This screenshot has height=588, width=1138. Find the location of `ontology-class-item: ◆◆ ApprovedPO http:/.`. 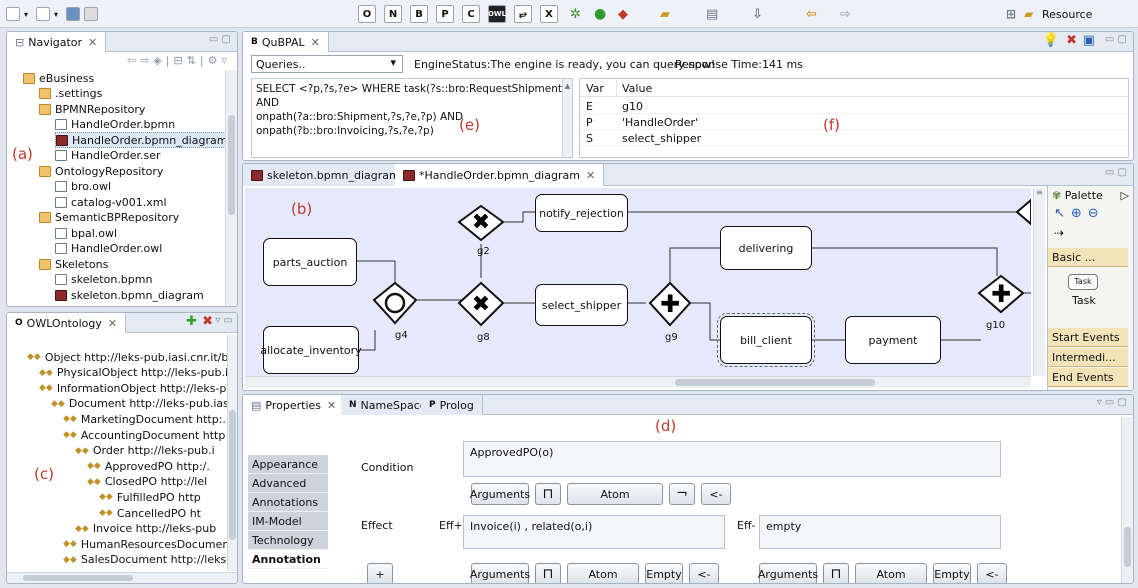

ontology-class-item: ◆◆ ApprovedPO http:/. is located at coordinates (148, 466).